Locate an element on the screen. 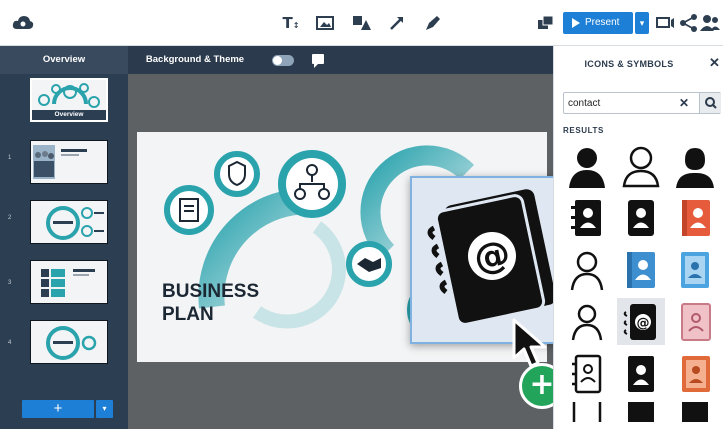  present-button: Present is located at coordinates (598, 23).